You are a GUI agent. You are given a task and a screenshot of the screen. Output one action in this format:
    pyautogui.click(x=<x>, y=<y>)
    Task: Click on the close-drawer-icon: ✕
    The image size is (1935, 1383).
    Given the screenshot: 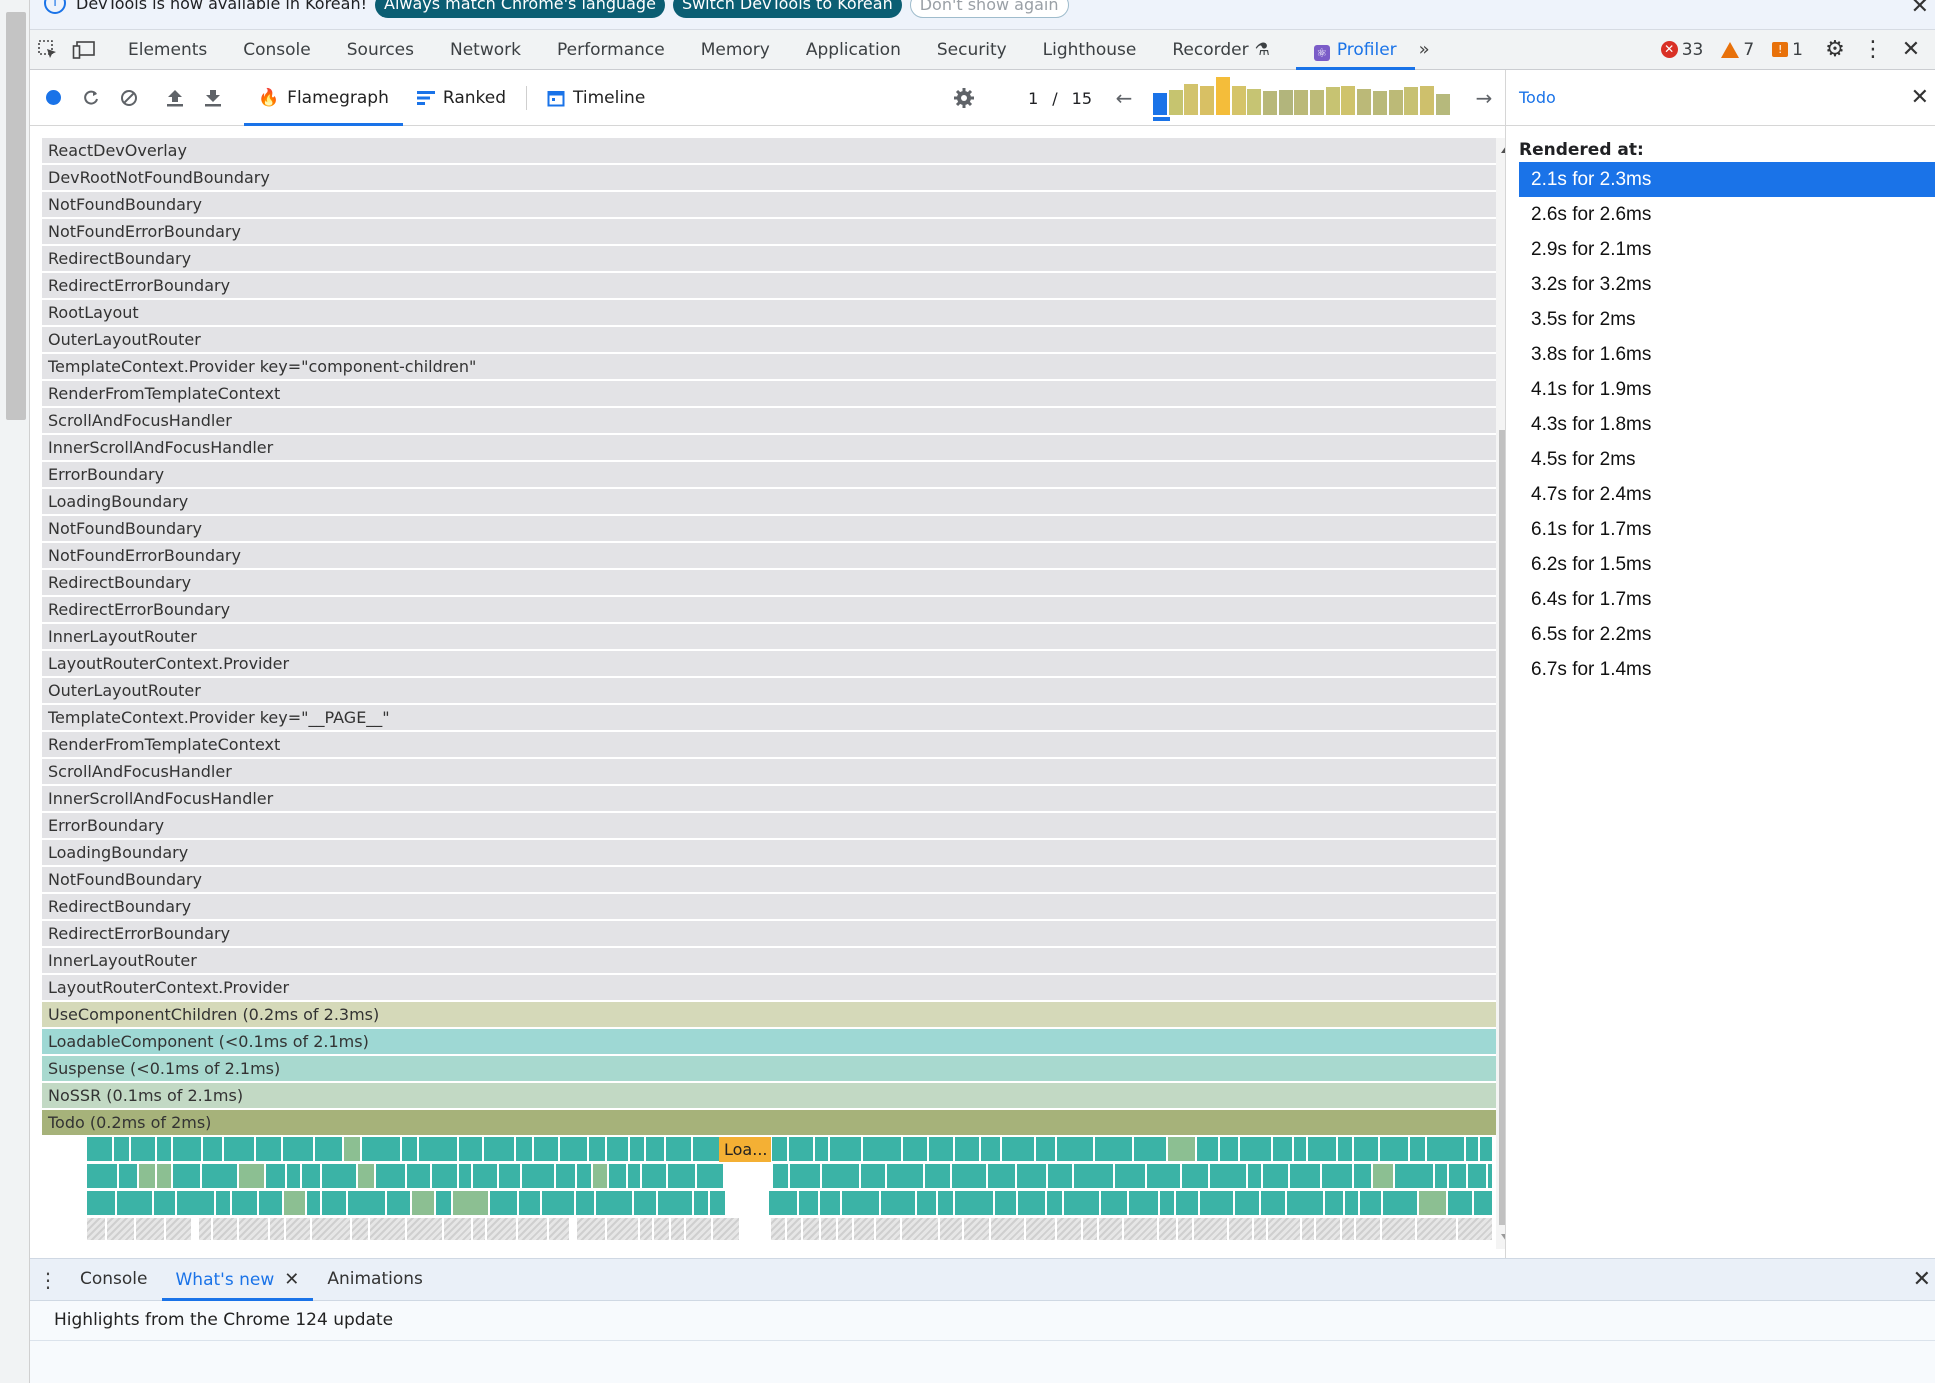 What is the action you would take?
    pyautogui.click(x=1922, y=1279)
    